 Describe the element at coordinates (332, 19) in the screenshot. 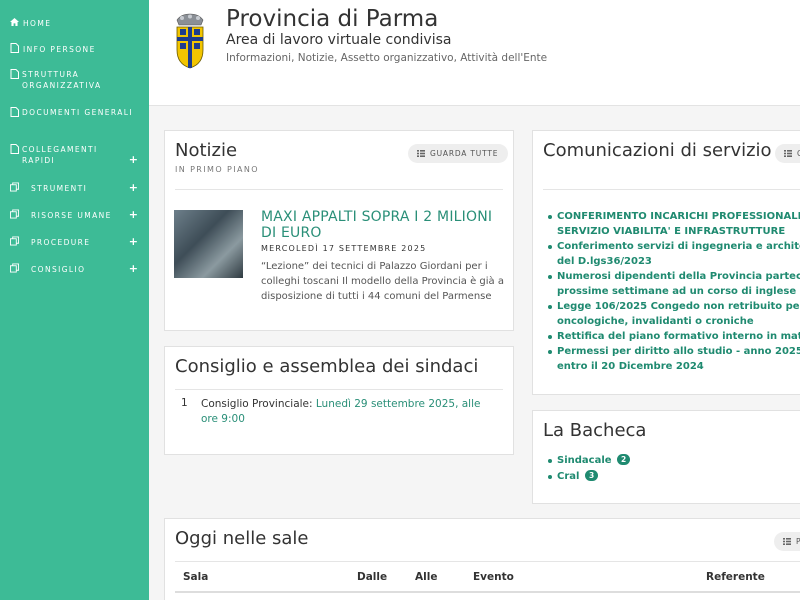

I see `site-title: Provincia di Parma` at that location.